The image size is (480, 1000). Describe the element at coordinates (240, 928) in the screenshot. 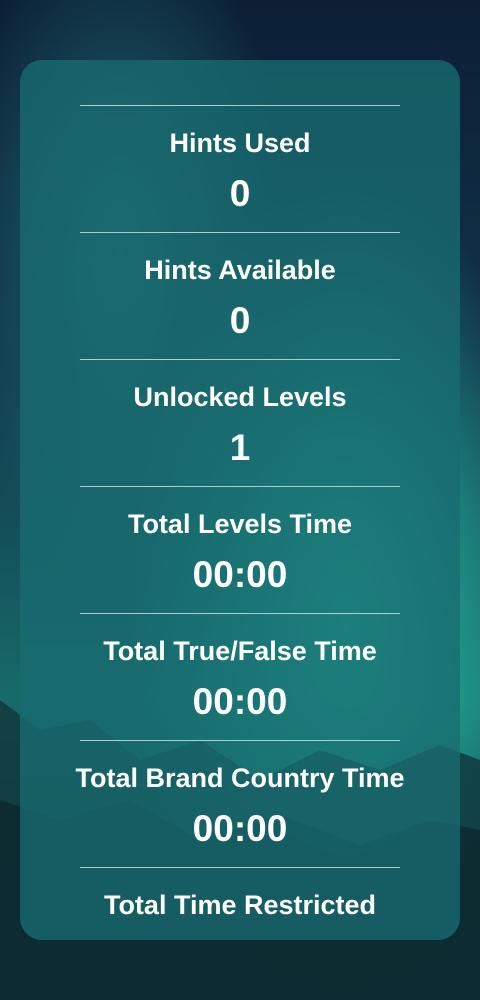

I see `stat-value` at that location.